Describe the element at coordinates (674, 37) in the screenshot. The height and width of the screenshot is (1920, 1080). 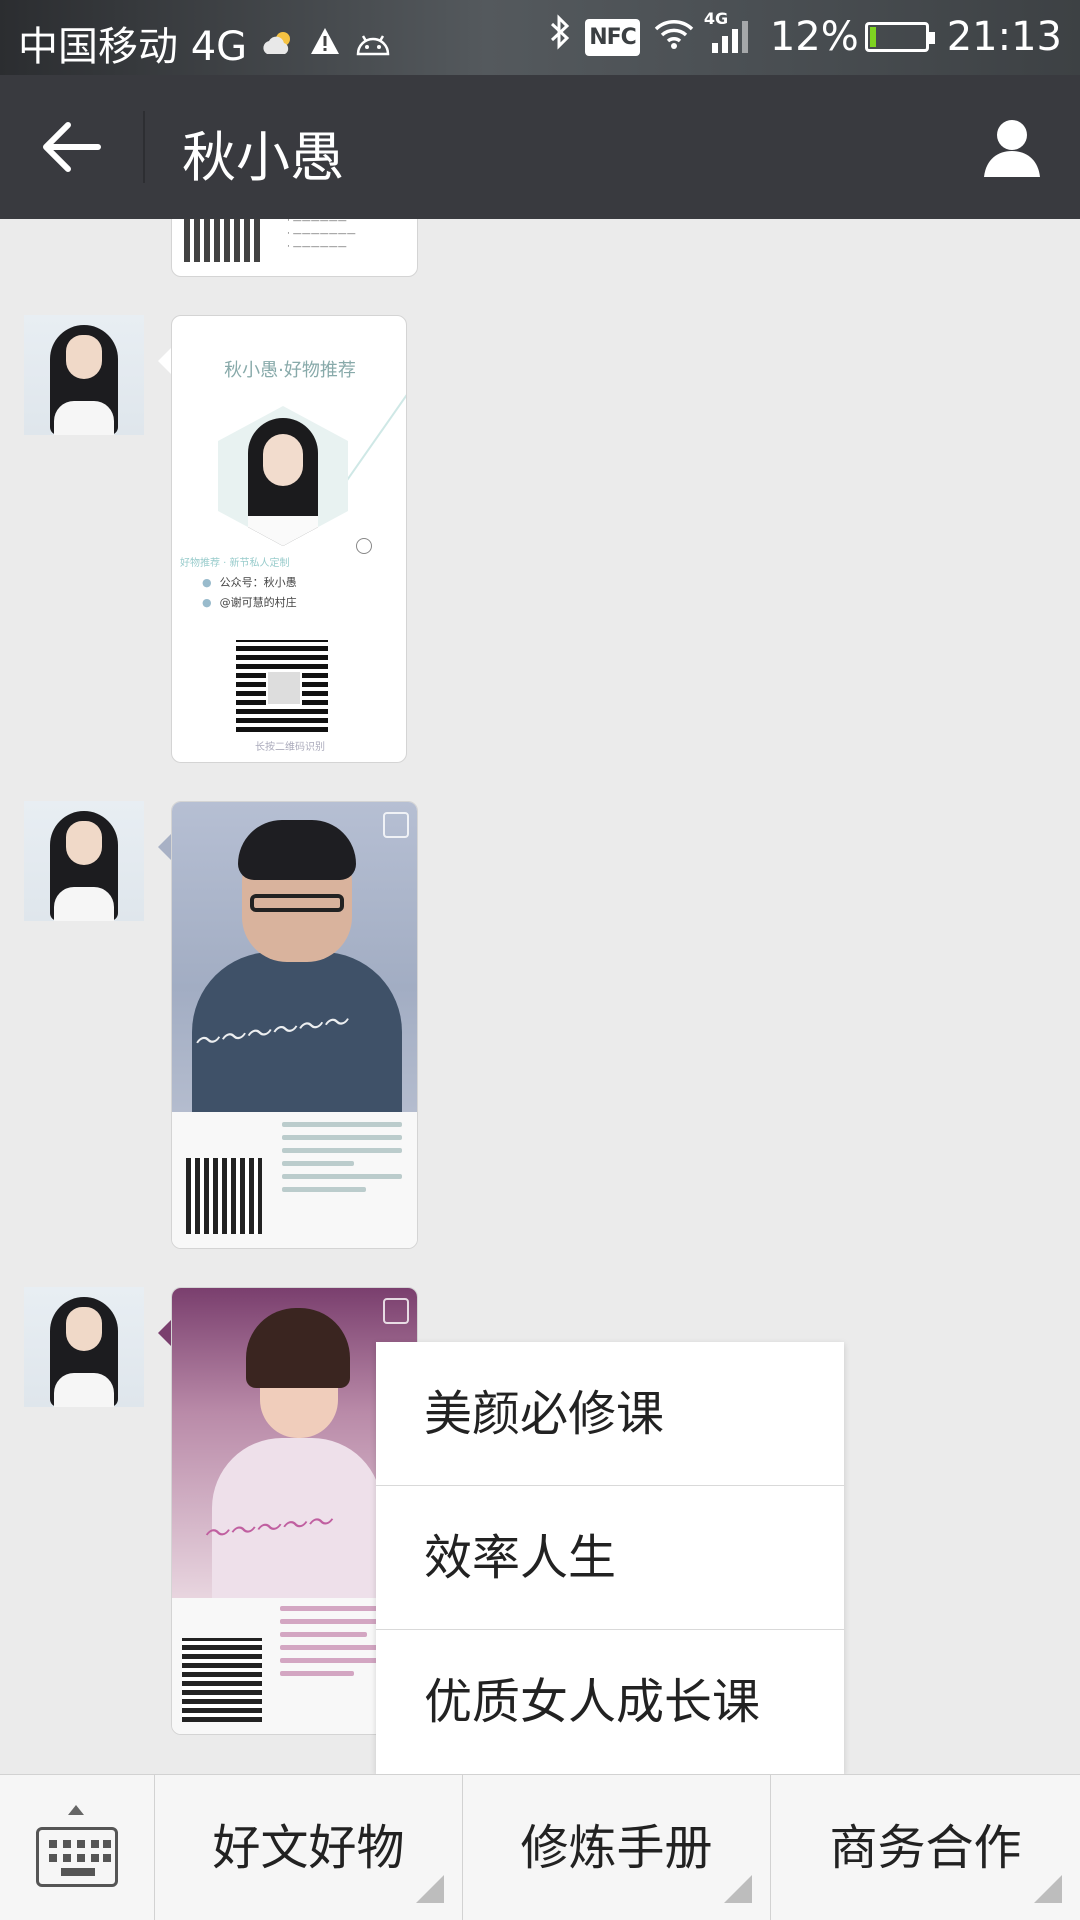
I see `wifi-icon` at that location.